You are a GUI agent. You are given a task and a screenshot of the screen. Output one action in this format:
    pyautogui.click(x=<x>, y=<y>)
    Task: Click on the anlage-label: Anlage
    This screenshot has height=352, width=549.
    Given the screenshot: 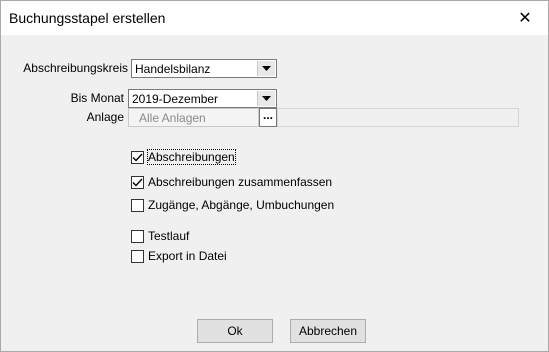 What is the action you would take?
    pyautogui.click(x=105, y=117)
    